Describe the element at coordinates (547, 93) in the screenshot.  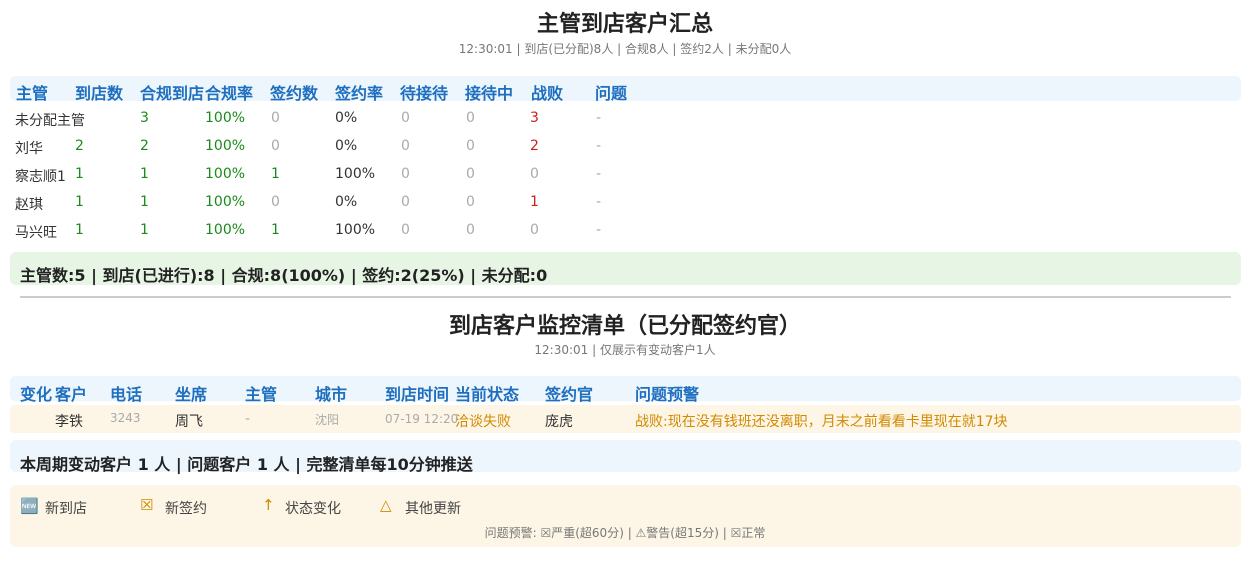
I see `col-header-lost: 战败` at that location.